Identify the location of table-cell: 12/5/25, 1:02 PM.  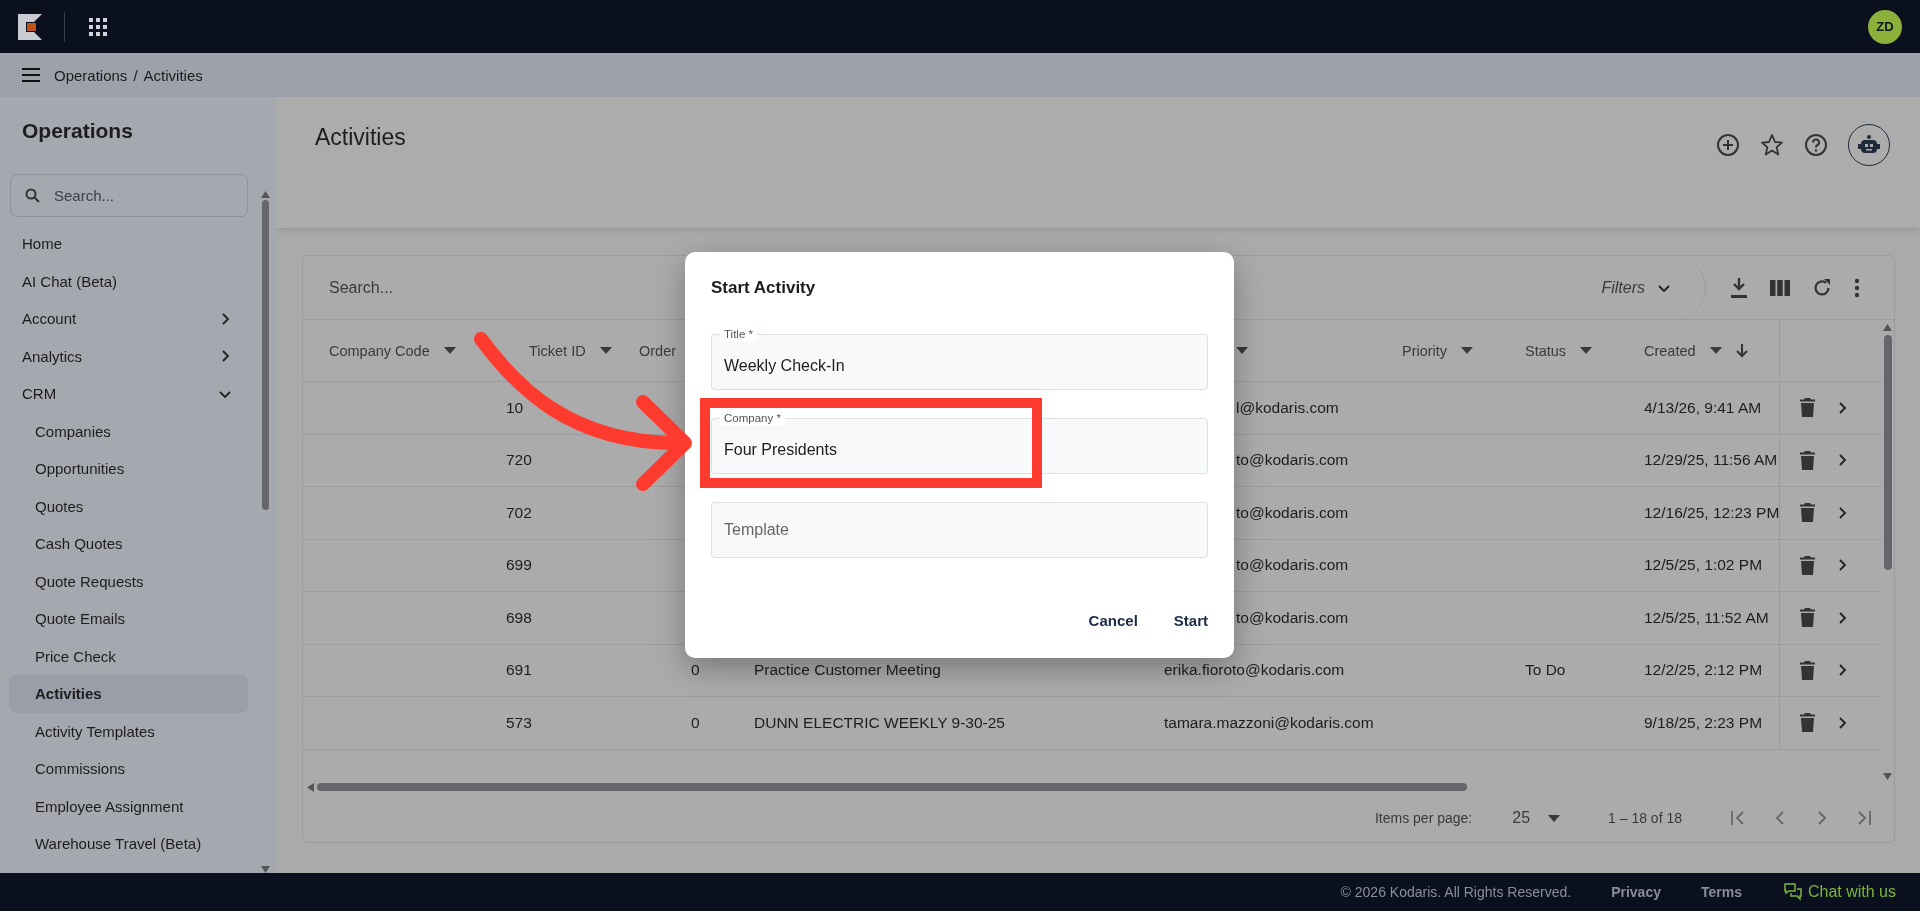
(1703, 565).